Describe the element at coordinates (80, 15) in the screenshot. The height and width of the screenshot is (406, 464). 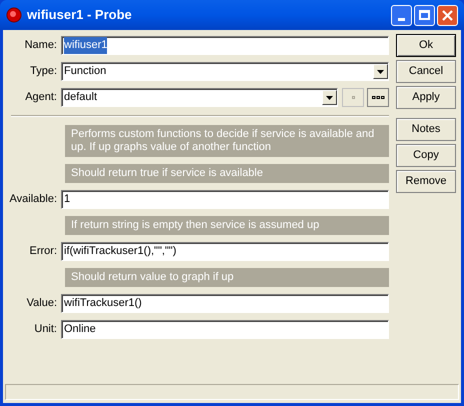
I see `window-title: wifiuser1 - Probe` at that location.